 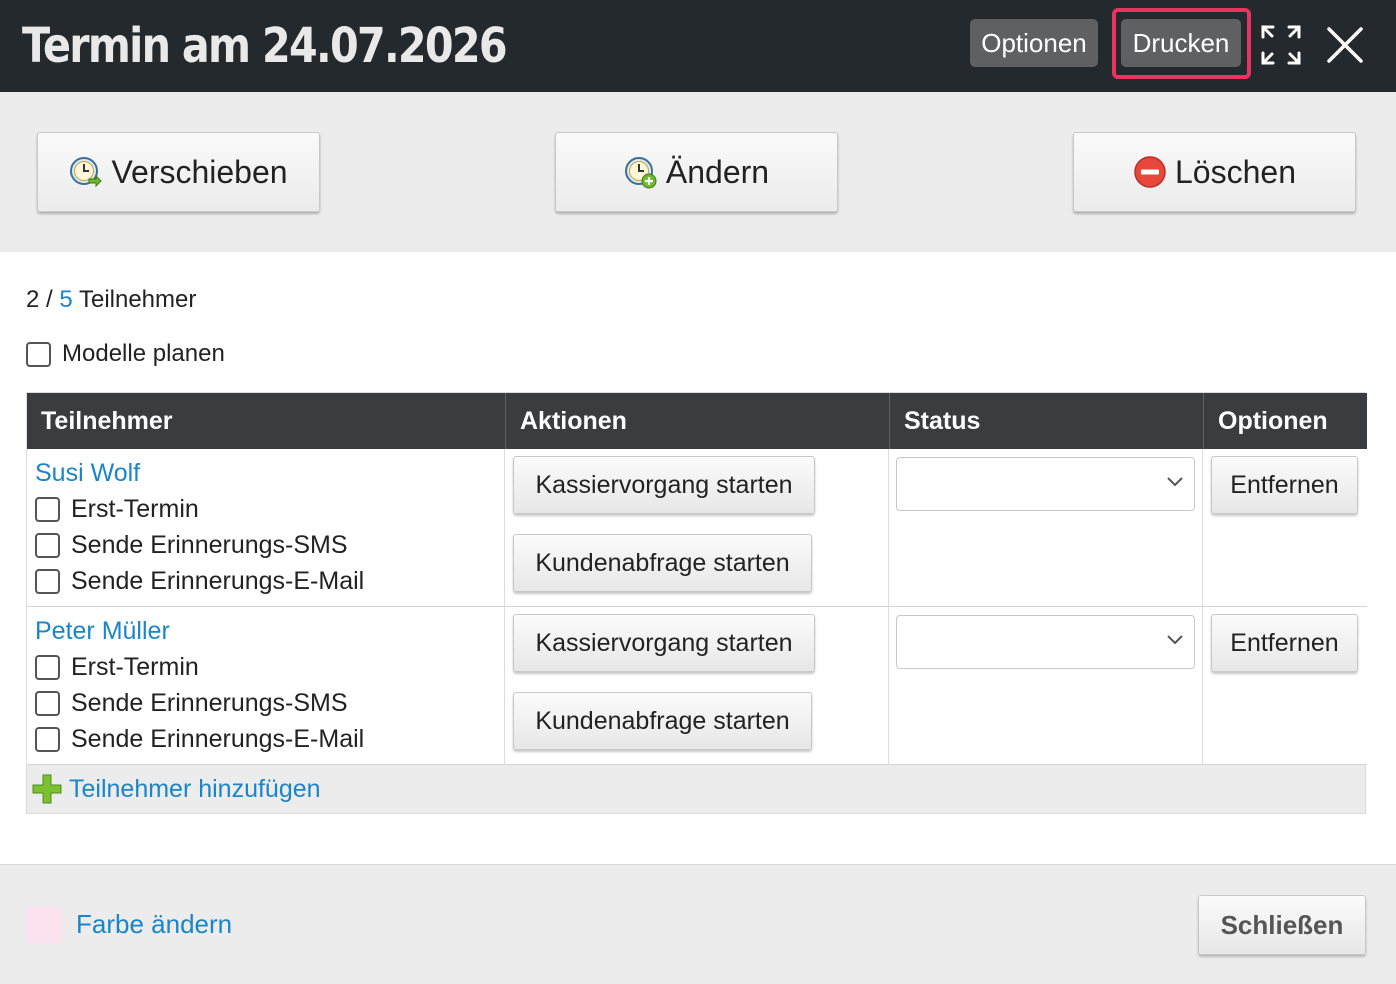 I want to click on column-header-actions: Aktionen, so click(x=697, y=421).